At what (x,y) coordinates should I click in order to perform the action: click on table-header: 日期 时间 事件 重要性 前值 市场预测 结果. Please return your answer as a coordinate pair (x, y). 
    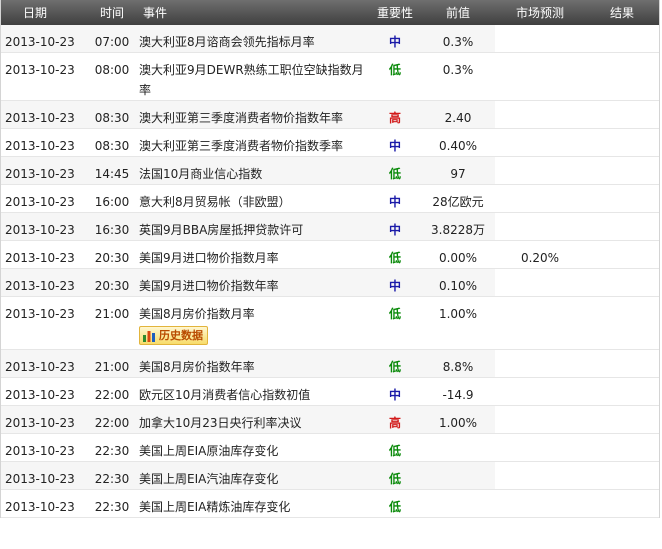
    Looking at the image, I should click on (330, 12).